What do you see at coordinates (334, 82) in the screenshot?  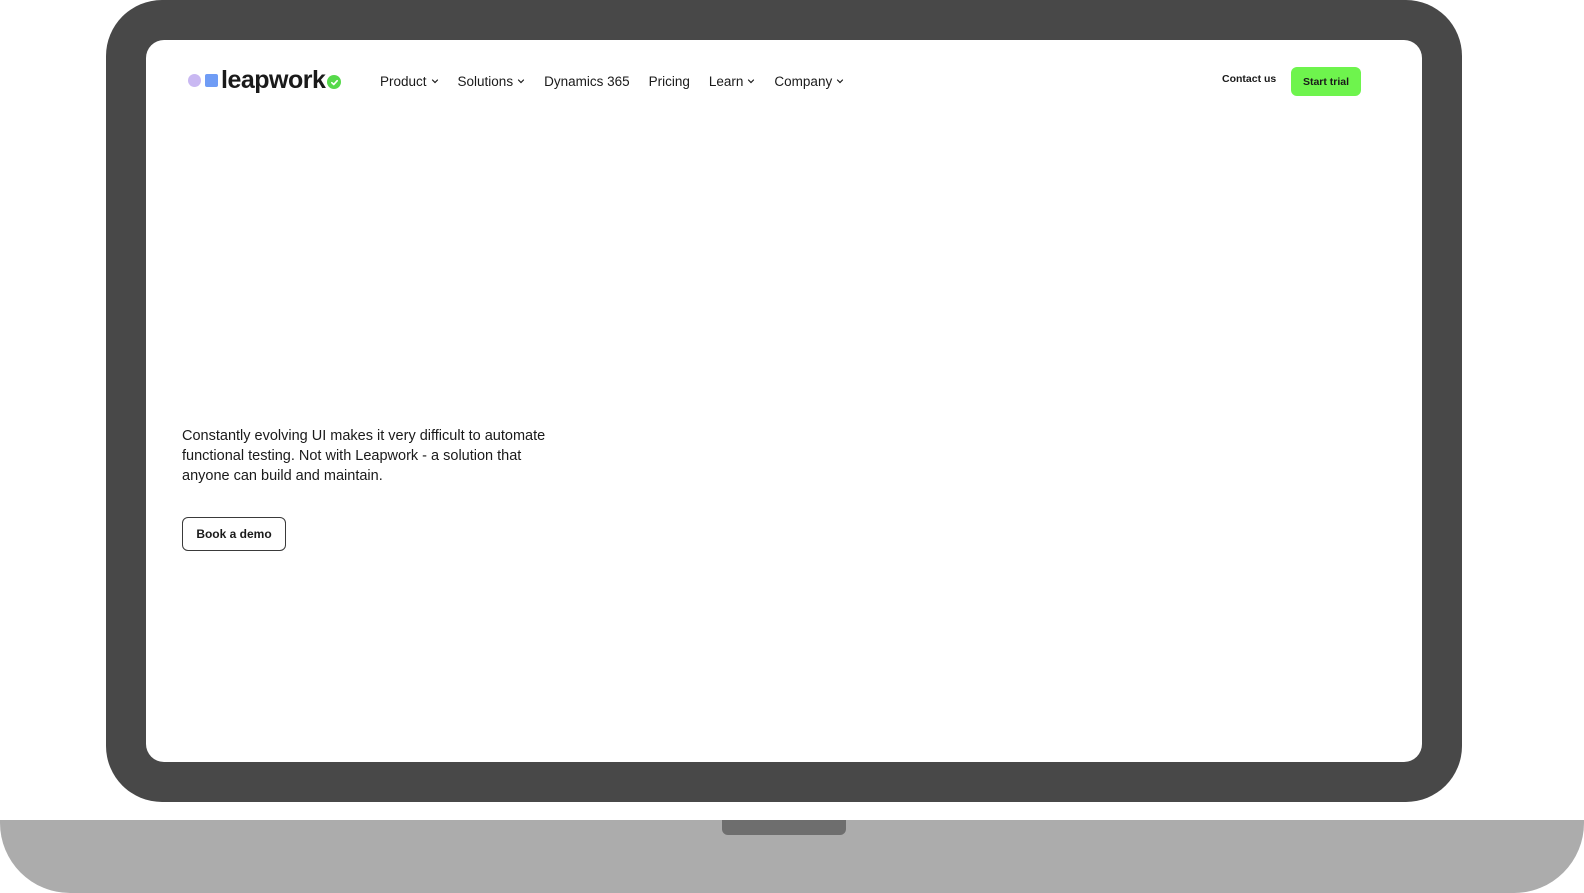 I see `logo-check-icon` at bounding box center [334, 82].